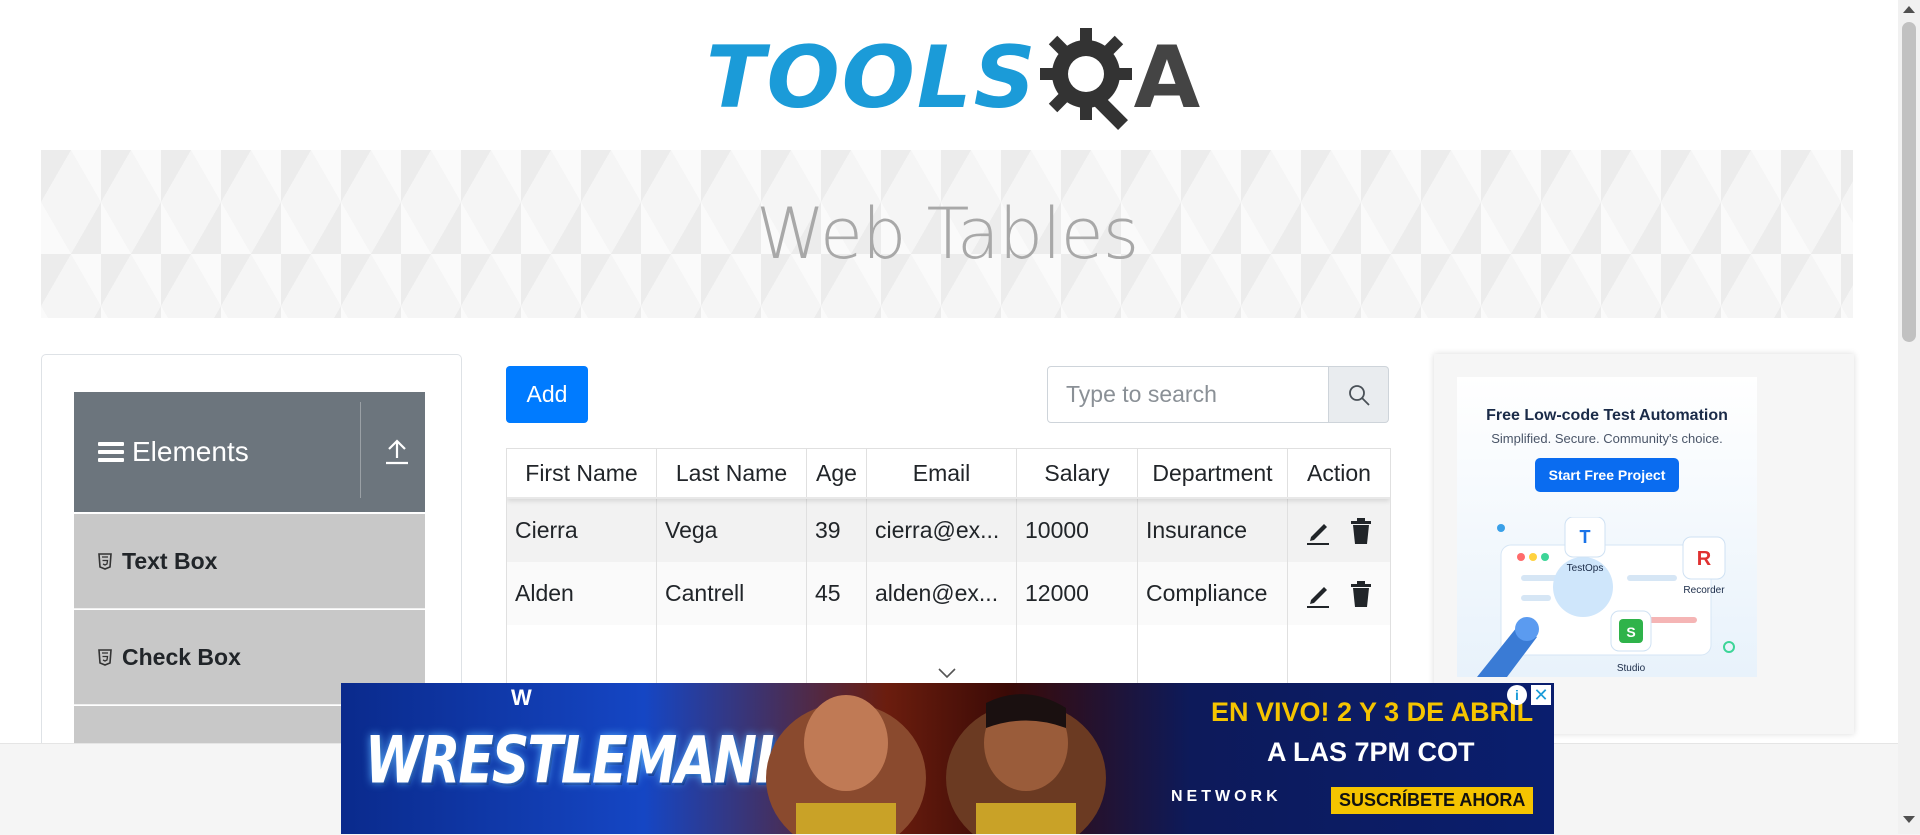  Describe the element at coordinates (1517, 695) in the screenshot. I see `ad-info-icon: i` at that location.